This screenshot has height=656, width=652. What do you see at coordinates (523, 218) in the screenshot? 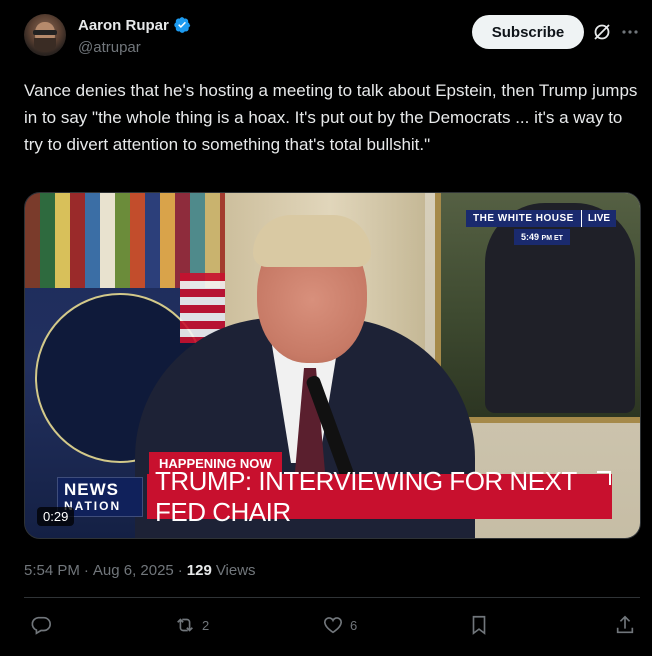
I see `live-channel-label: THE WHITE HOUSE` at bounding box center [523, 218].